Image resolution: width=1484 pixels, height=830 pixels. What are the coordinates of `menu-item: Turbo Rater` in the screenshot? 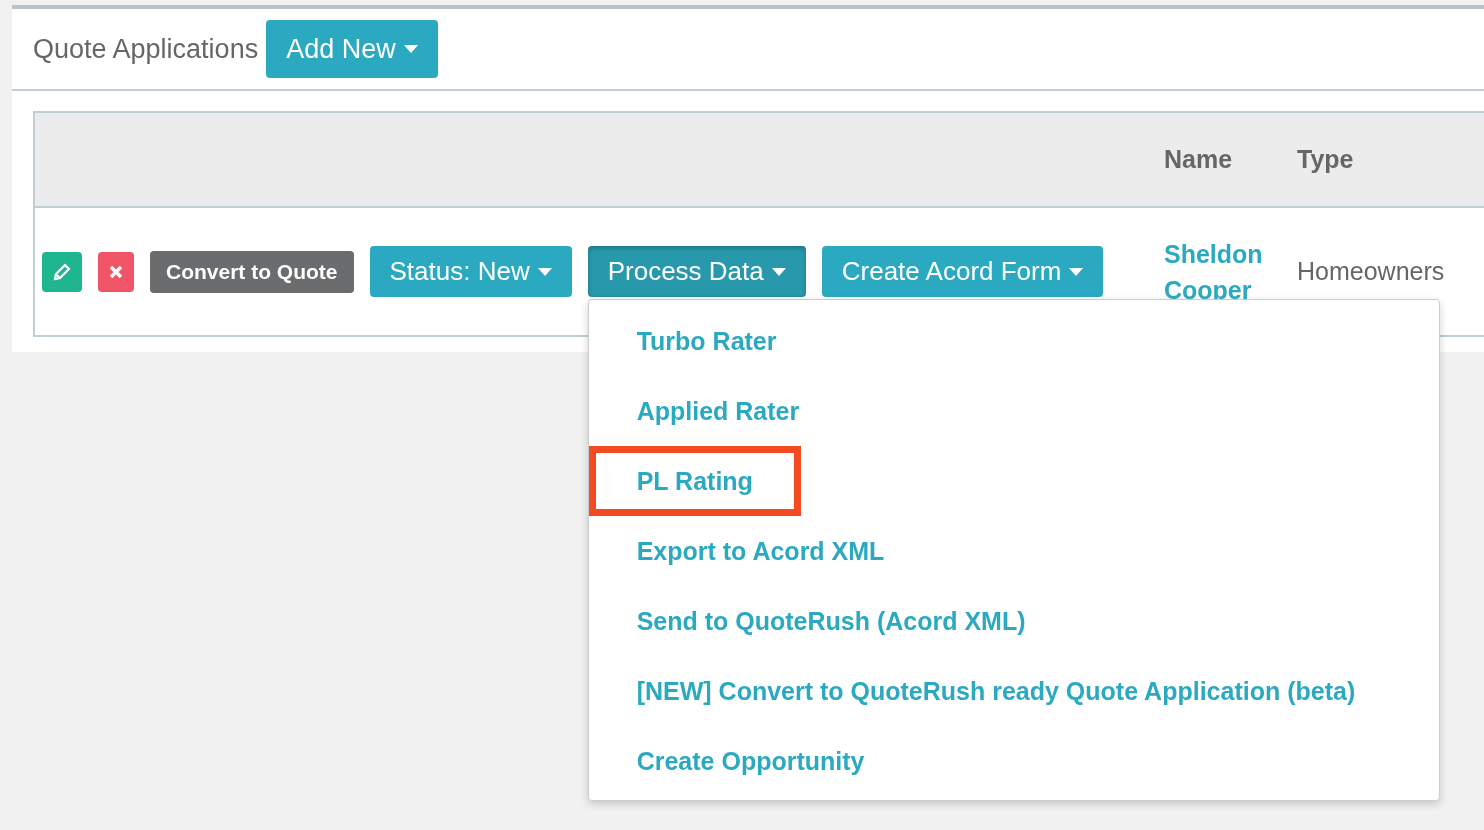 It's located at (706, 341).